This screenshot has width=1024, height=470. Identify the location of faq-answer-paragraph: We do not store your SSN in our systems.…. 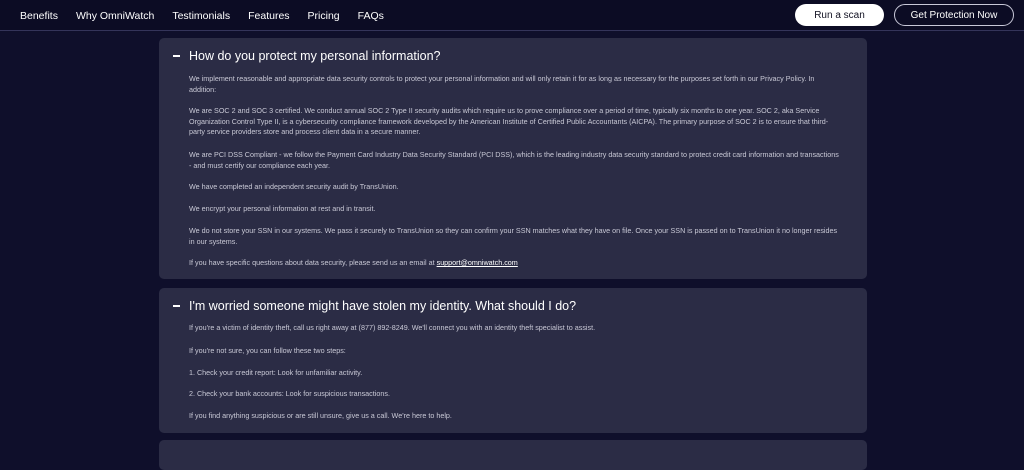
(513, 236).